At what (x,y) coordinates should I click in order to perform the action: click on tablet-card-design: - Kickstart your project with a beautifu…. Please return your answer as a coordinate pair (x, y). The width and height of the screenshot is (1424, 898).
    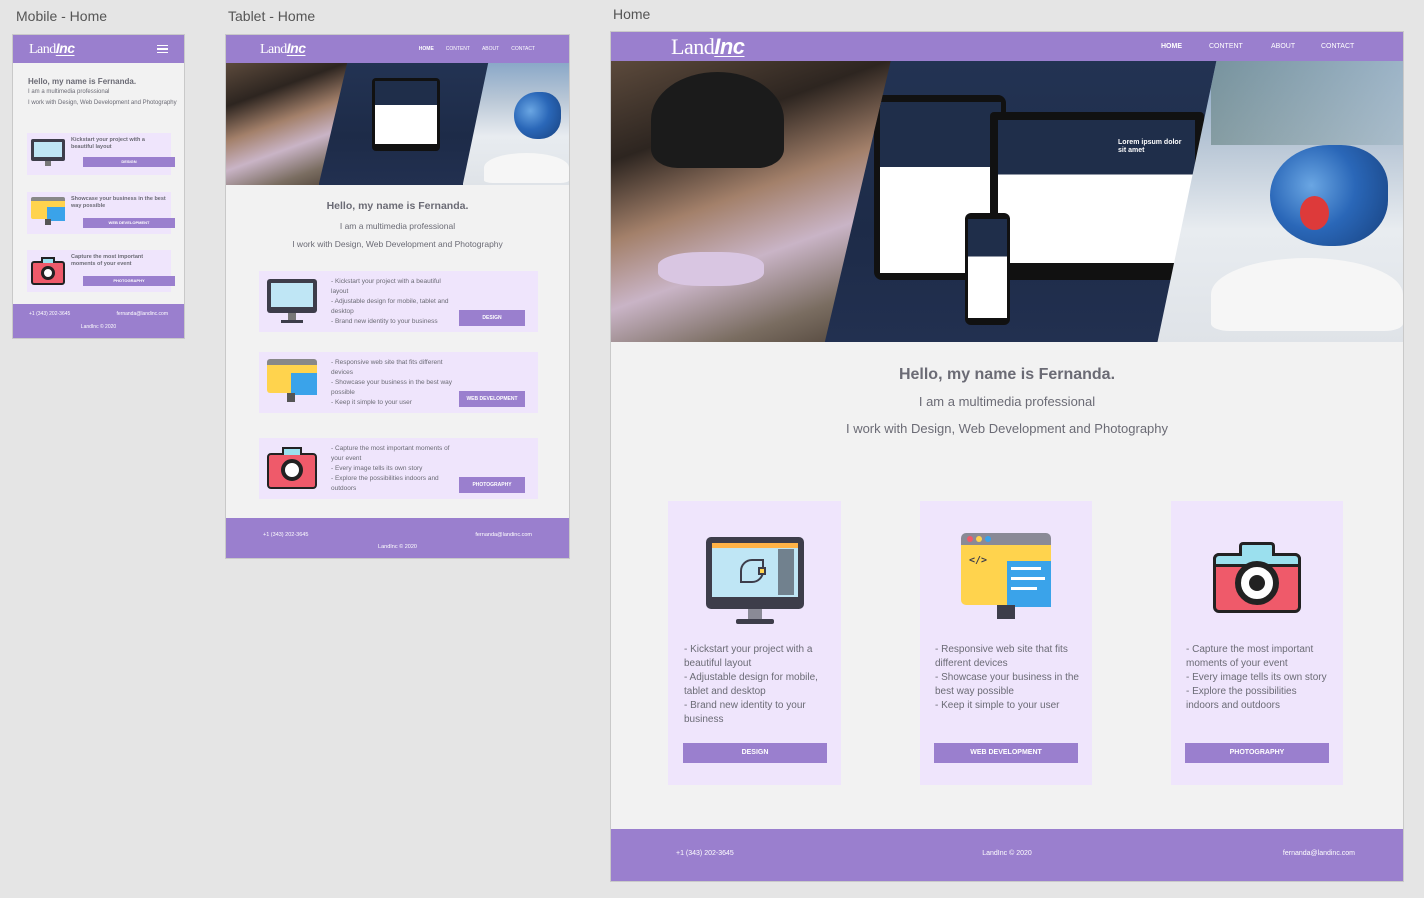
    Looking at the image, I should click on (398, 301).